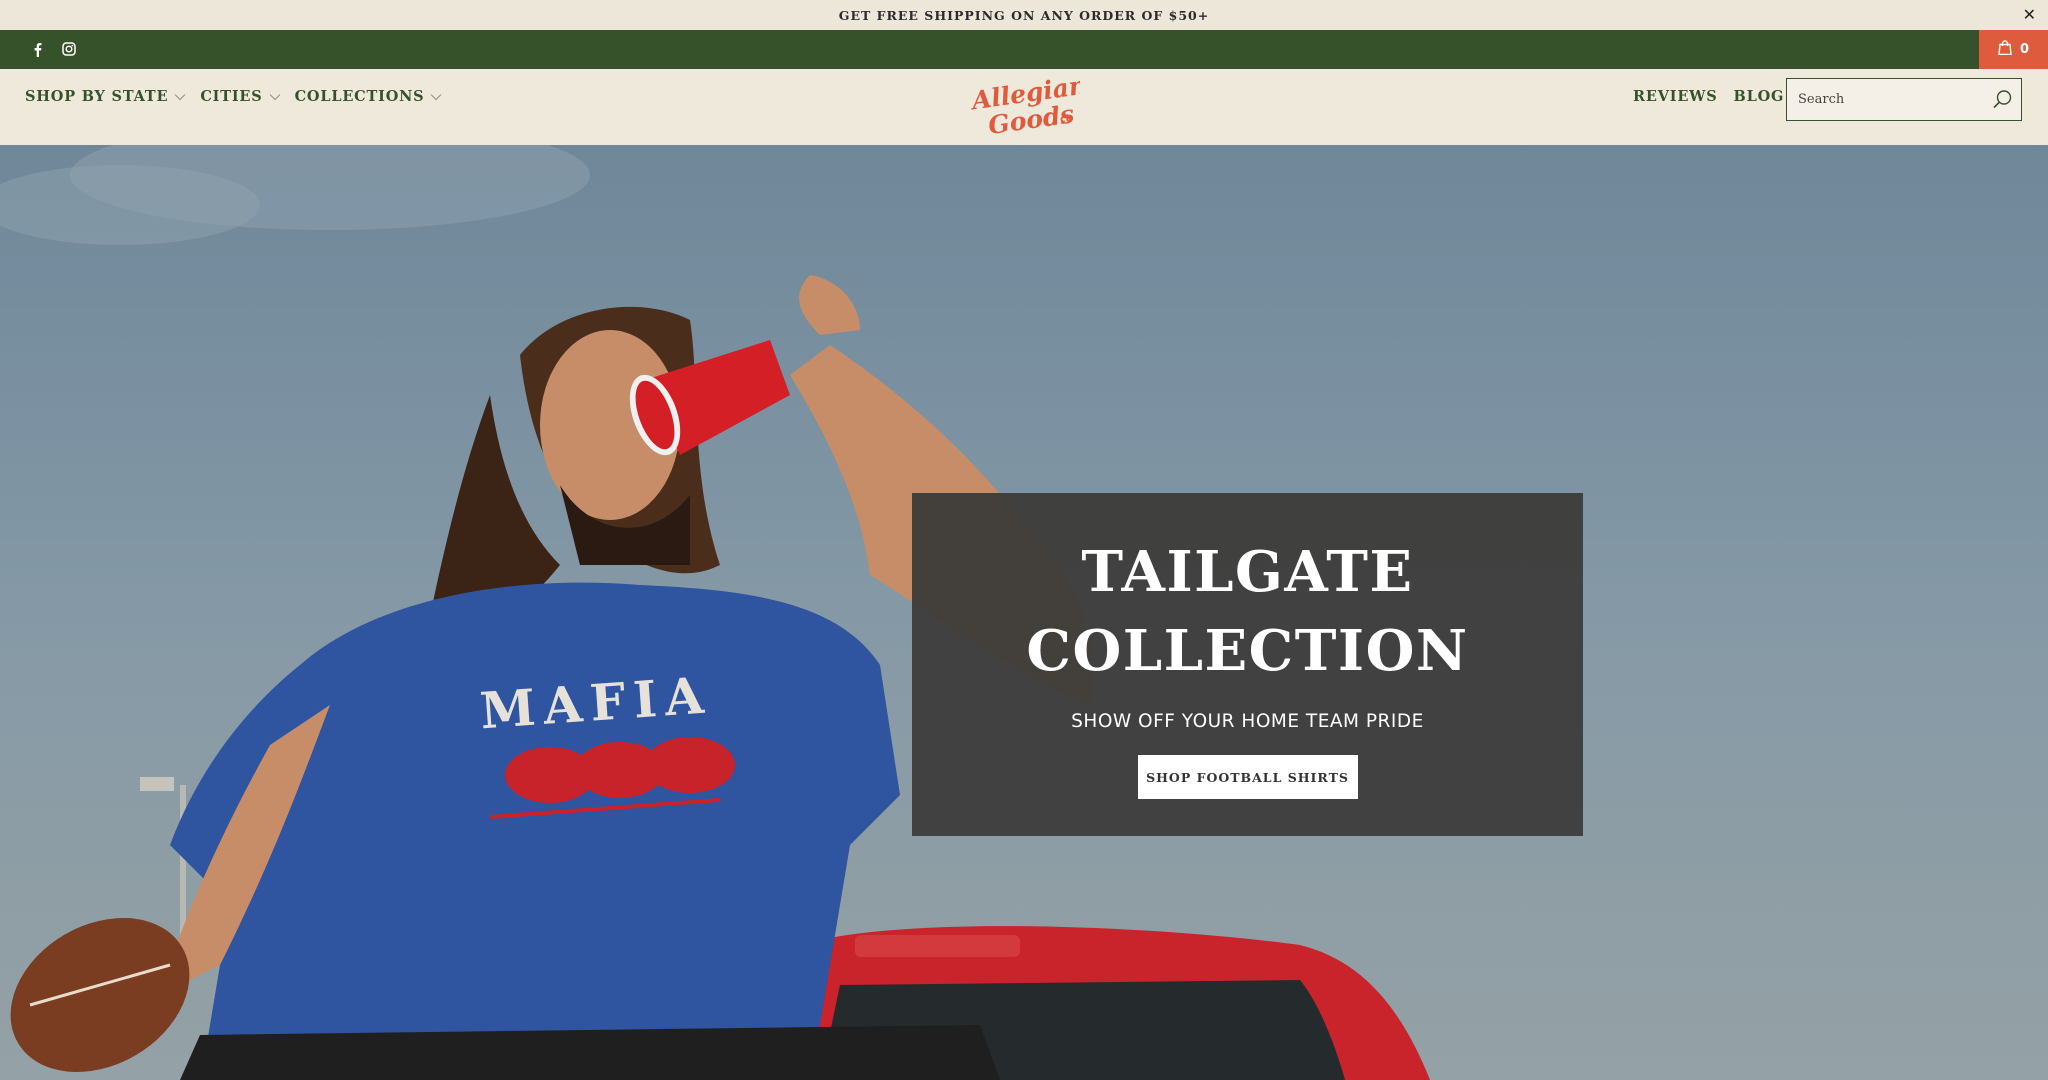  What do you see at coordinates (2024, 49) in the screenshot?
I see `cart-count: 0` at bounding box center [2024, 49].